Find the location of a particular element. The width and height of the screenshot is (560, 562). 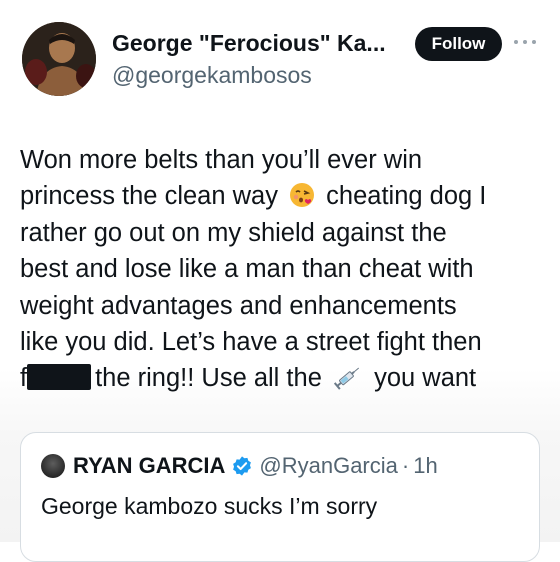

quoted-author-name: RYAN GARCIA is located at coordinates (149, 466).